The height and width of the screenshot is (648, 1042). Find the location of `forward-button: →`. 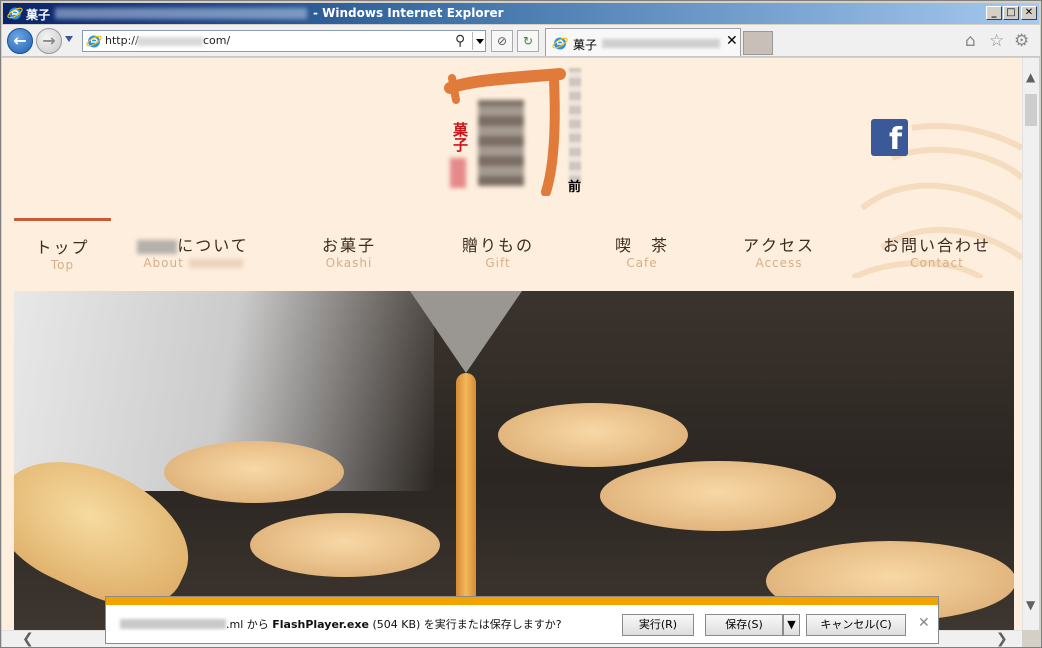

forward-button: → is located at coordinates (49, 41).